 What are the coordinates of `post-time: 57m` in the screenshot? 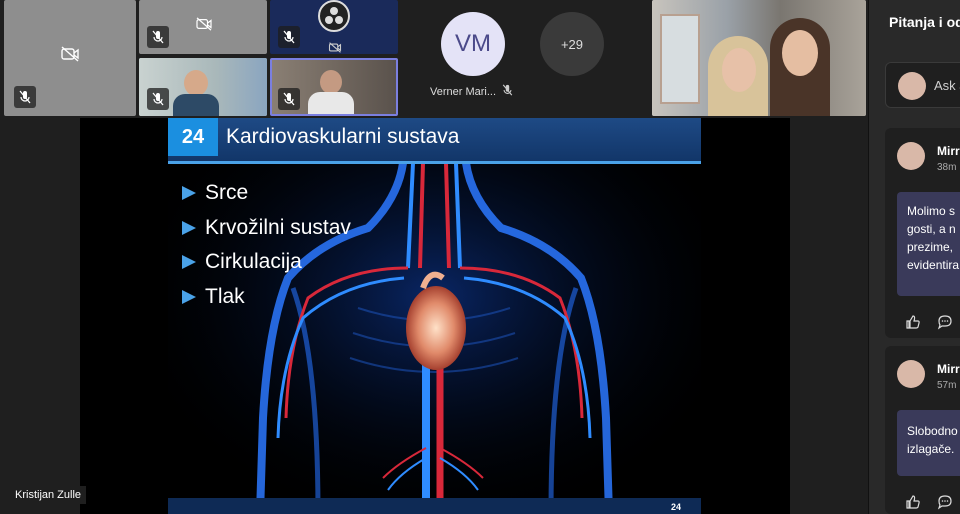 It's located at (947, 385).